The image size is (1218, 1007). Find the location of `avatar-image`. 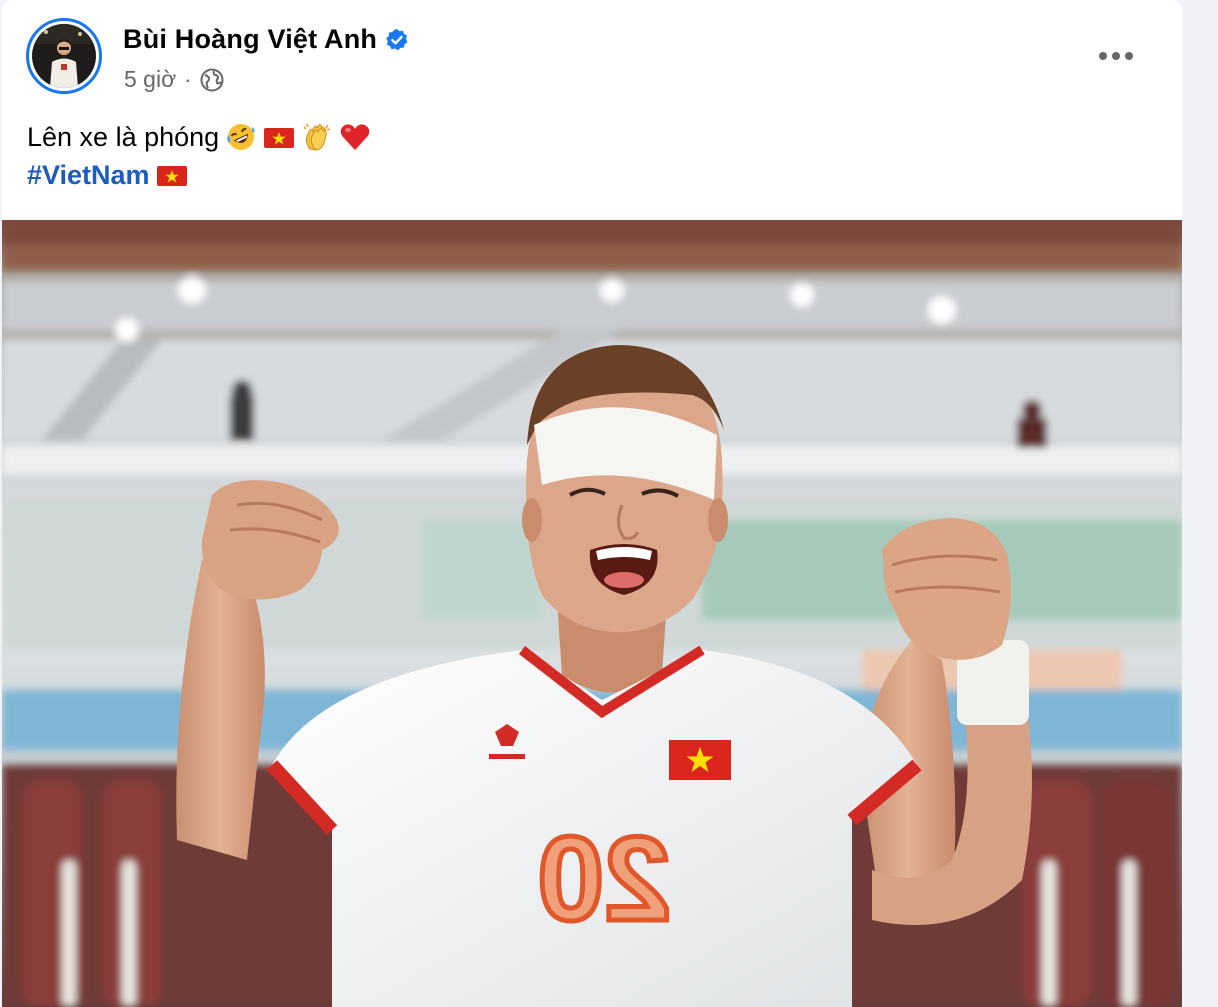

avatar-image is located at coordinates (64, 56).